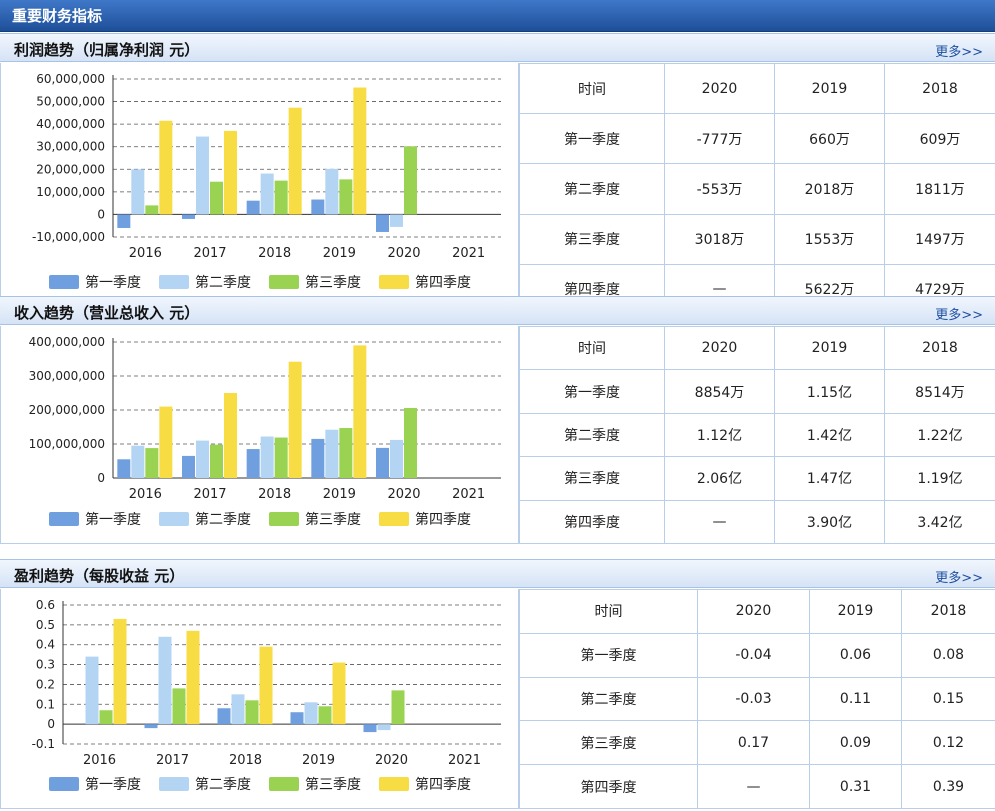 Image resolution: width=995 pixels, height=811 pixels. I want to click on section-title: 收入趋势（营业总收入 元）, so click(107, 313).